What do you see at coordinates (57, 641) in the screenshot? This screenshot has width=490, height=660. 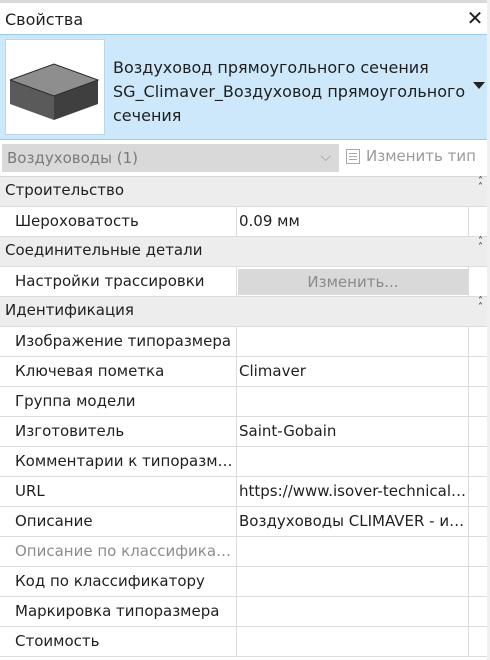 I see `property-name: Стоимость` at bounding box center [57, 641].